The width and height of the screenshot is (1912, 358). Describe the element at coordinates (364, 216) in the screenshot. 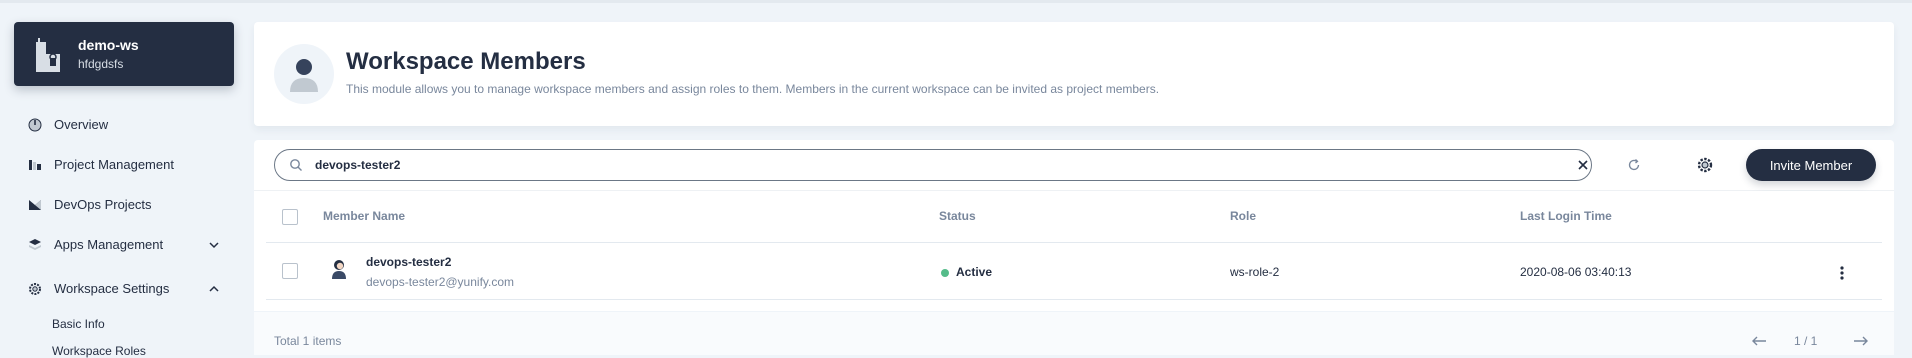

I see `column-header-member-name: Member Name` at that location.